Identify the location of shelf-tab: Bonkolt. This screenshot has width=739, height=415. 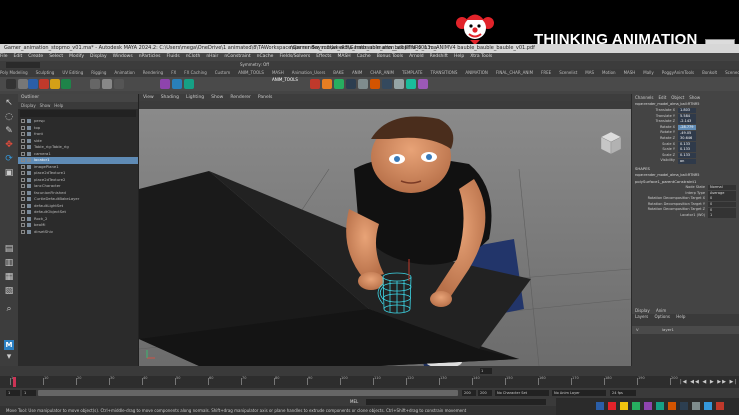
(709, 72).